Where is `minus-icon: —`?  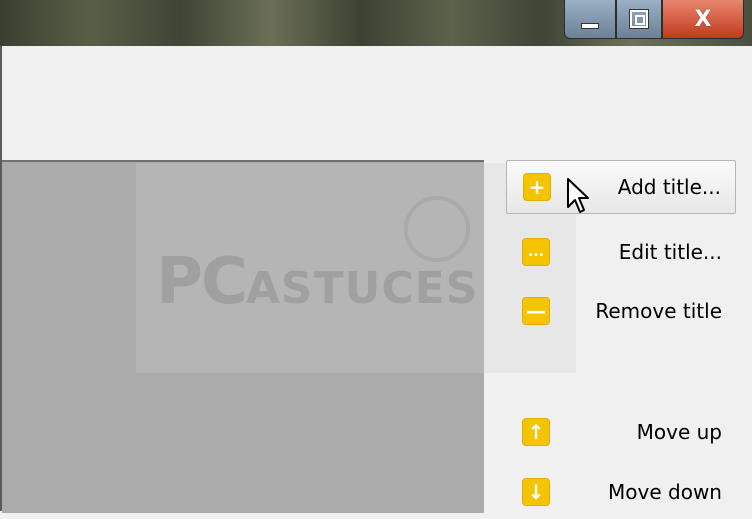
minus-icon: — is located at coordinates (536, 311).